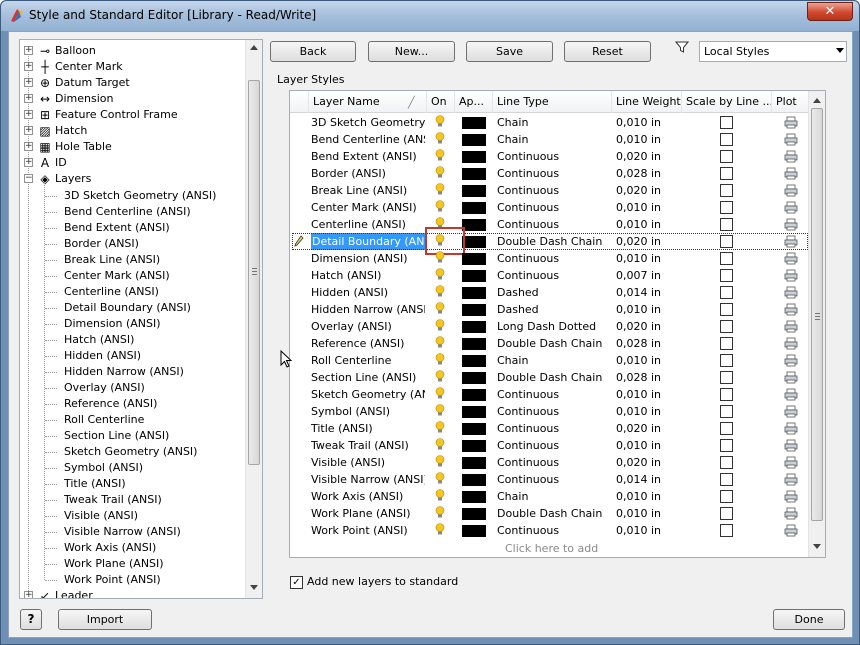  What do you see at coordinates (440, 102) in the screenshot?
I see `column-on: On` at bounding box center [440, 102].